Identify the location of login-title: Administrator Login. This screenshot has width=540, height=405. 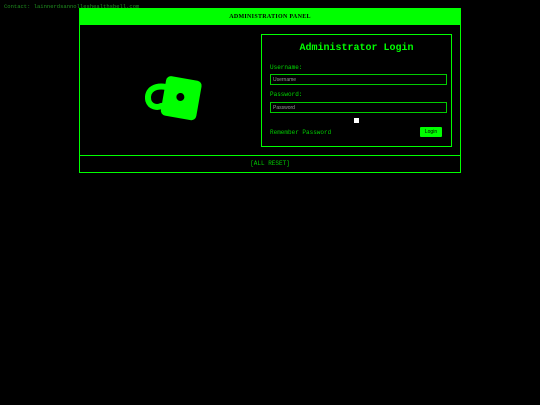
(356, 48).